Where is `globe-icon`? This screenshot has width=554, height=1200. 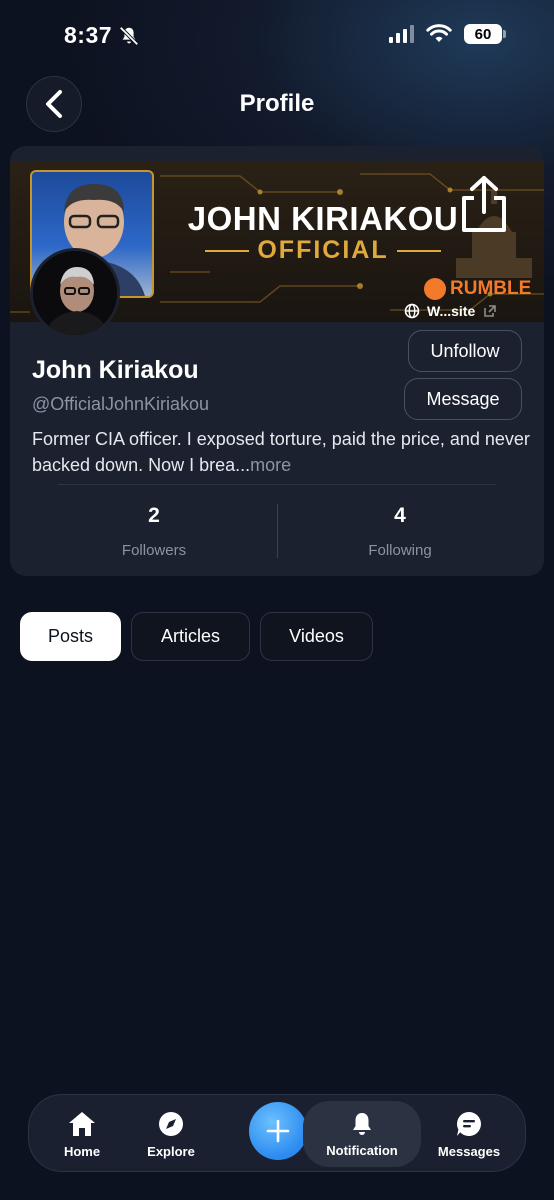
globe-icon is located at coordinates (412, 311).